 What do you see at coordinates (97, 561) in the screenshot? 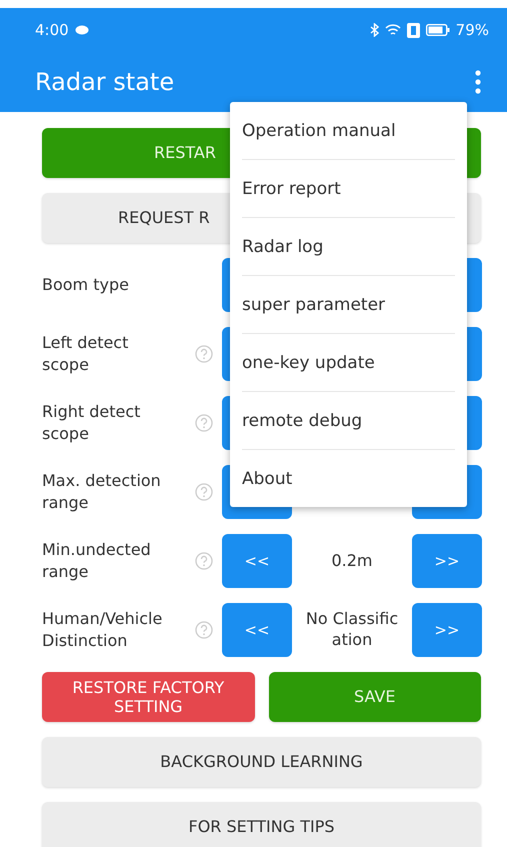
I see `setting-label: Min.undected range` at bounding box center [97, 561].